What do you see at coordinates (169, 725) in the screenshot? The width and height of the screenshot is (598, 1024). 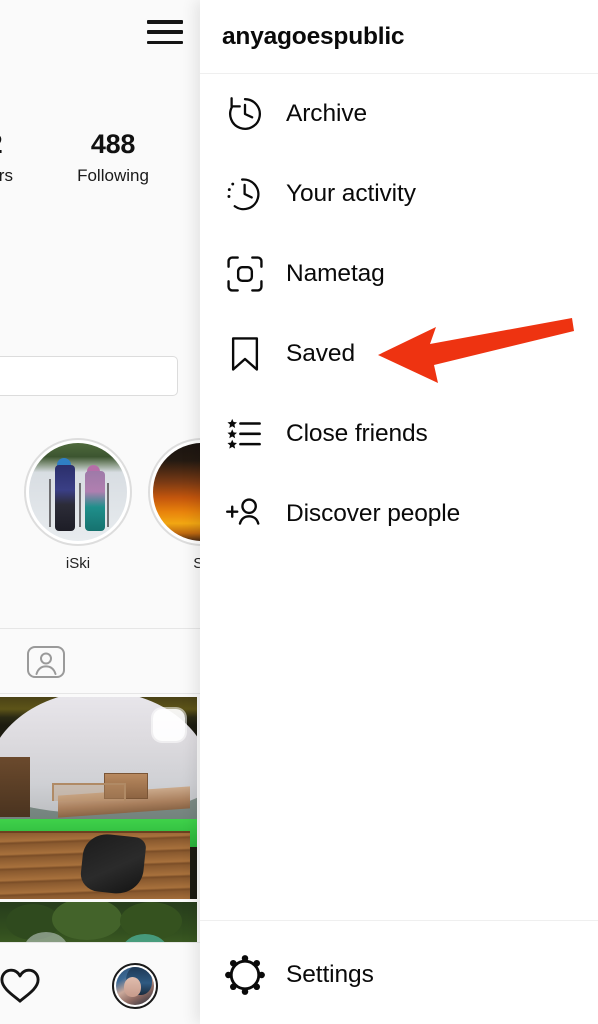 I see `carousel-indicator-icon` at bounding box center [169, 725].